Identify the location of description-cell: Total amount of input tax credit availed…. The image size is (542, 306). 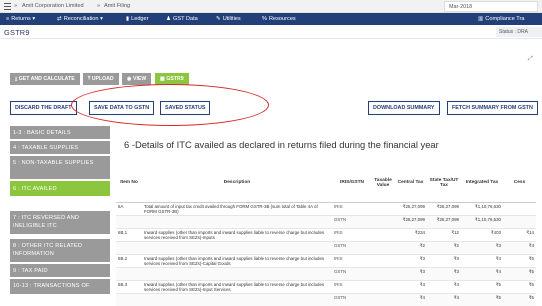
(237, 209).